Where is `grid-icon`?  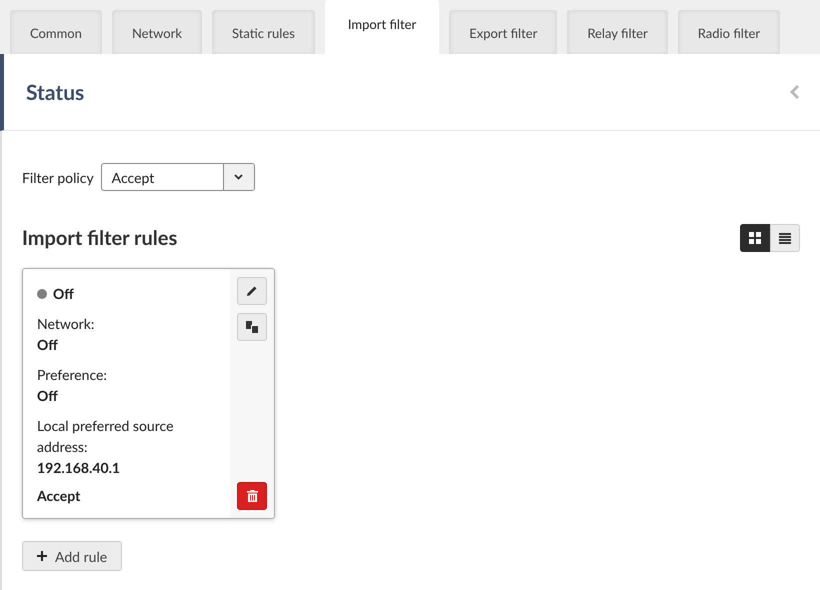
grid-icon is located at coordinates (755, 238).